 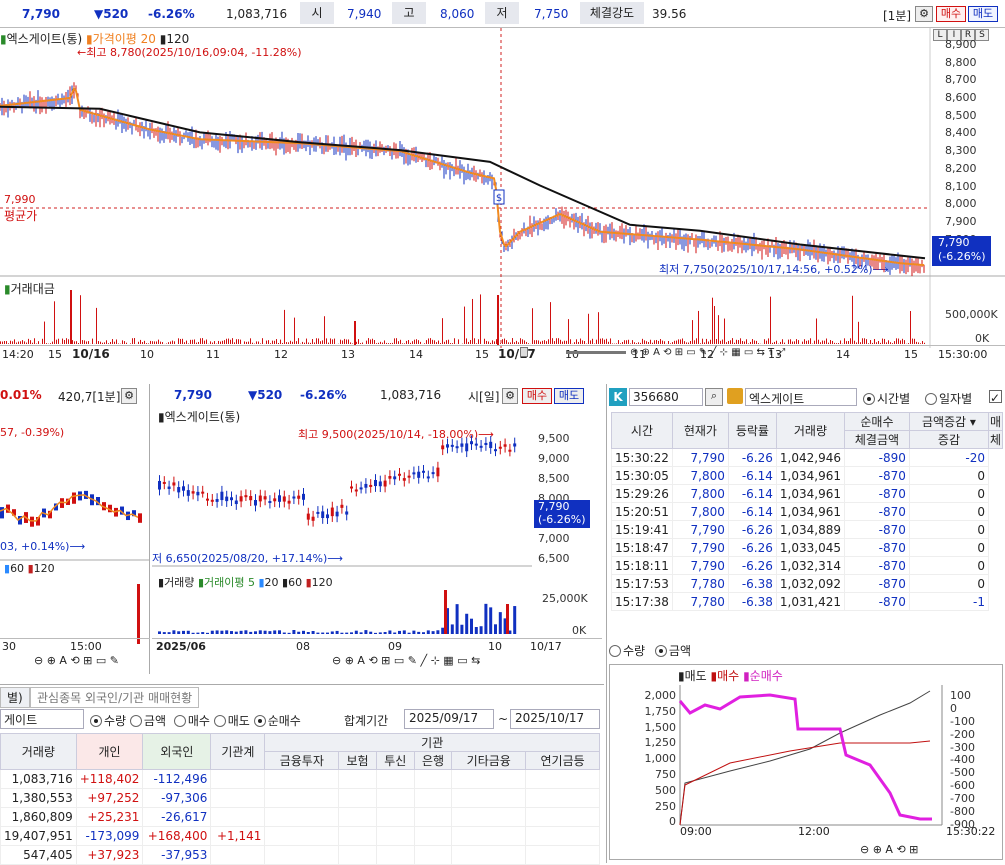 What do you see at coordinates (76, 660) in the screenshot?
I see `left-toolbar-icons: ⊖ ⊕ A ⟲ ⊞ ▭ ✎` at bounding box center [76, 660].